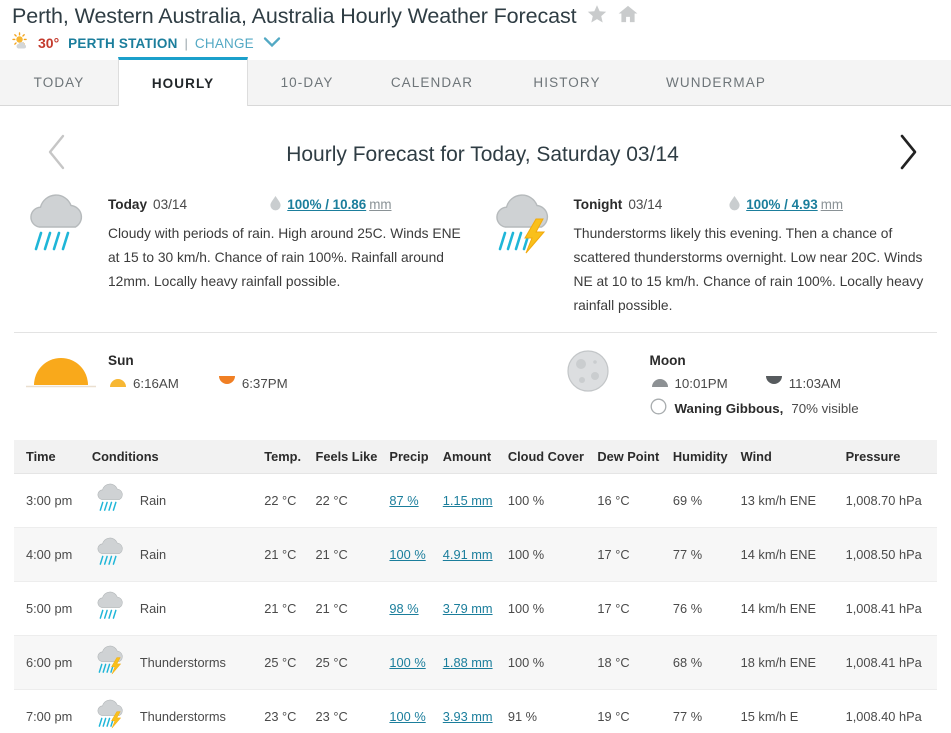 The height and width of the screenshot is (733, 951). Describe the element at coordinates (224, 43) in the screenshot. I see `change-location-link: CHANGE` at that location.